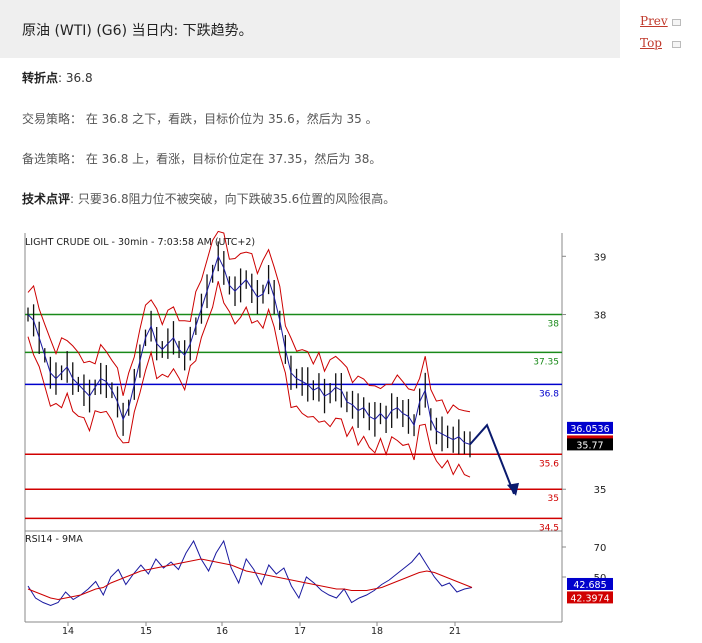 This screenshot has height=643, width=702. I want to click on level-label: 34.5, so click(549, 528).